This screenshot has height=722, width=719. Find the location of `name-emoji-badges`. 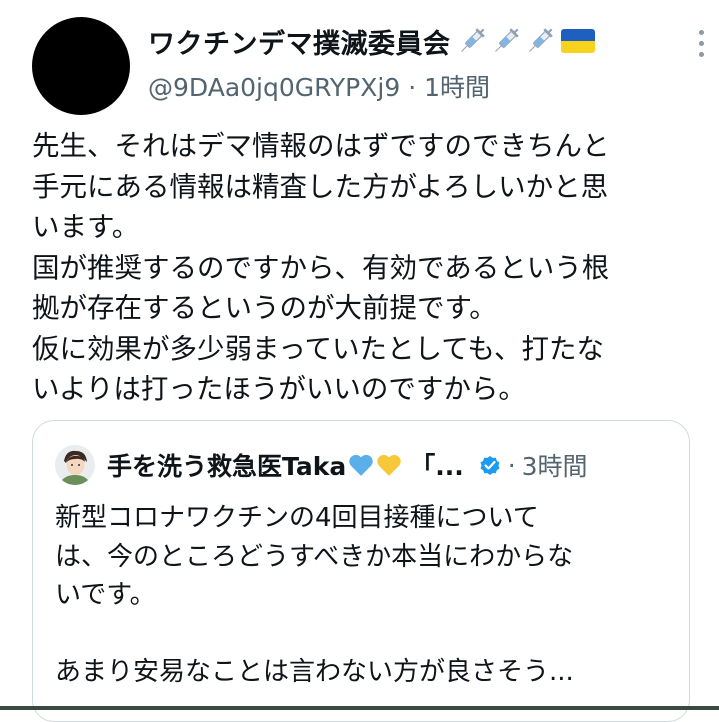

name-emoji-badges is located at coordinates (525, 41).